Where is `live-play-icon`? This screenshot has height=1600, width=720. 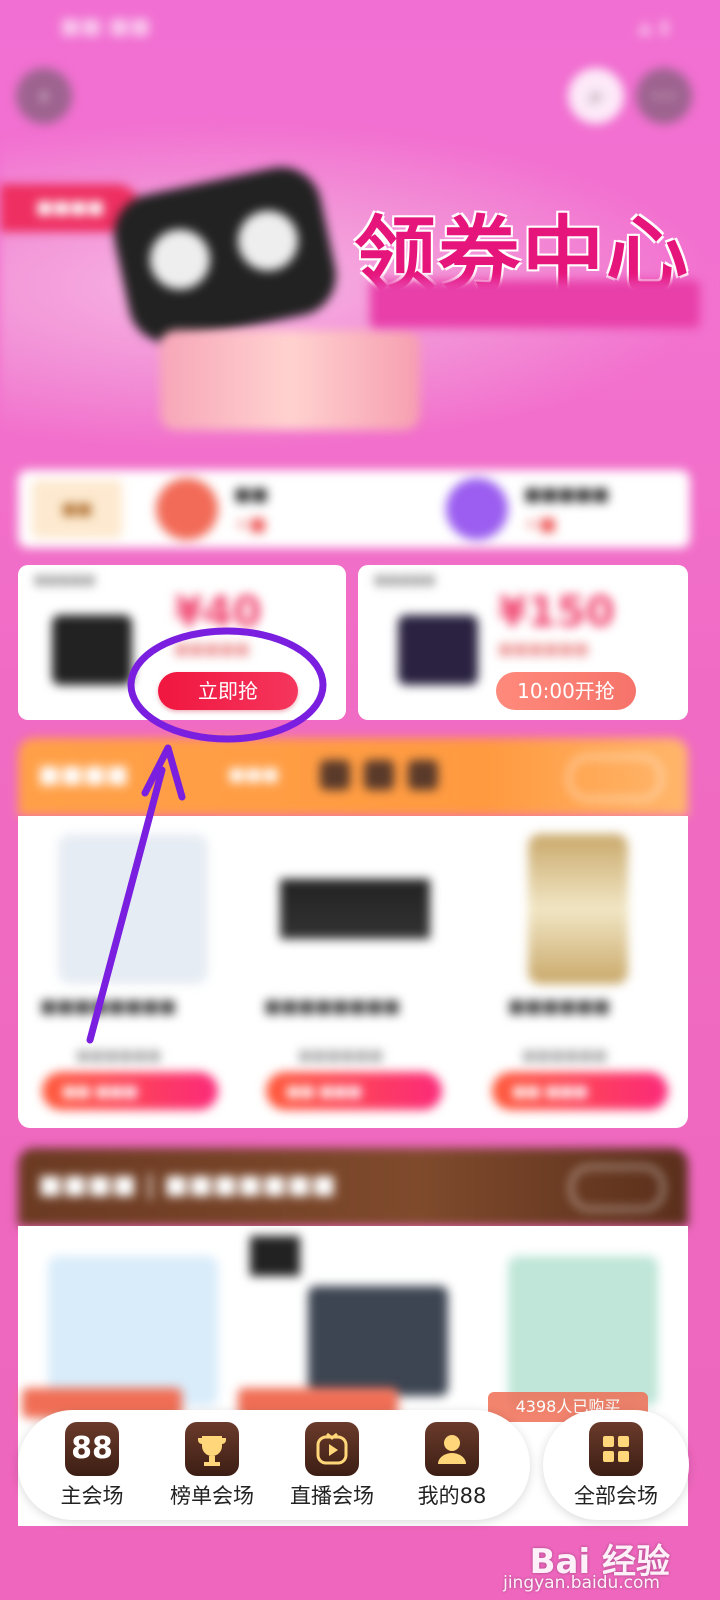 live-play-icon is located at coordinates (332, 1449).